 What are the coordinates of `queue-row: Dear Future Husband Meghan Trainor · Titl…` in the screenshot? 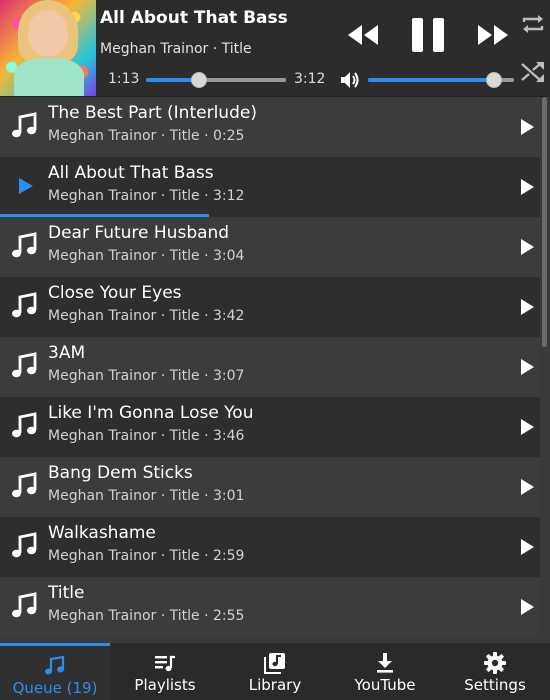 It's located at (270, 247).